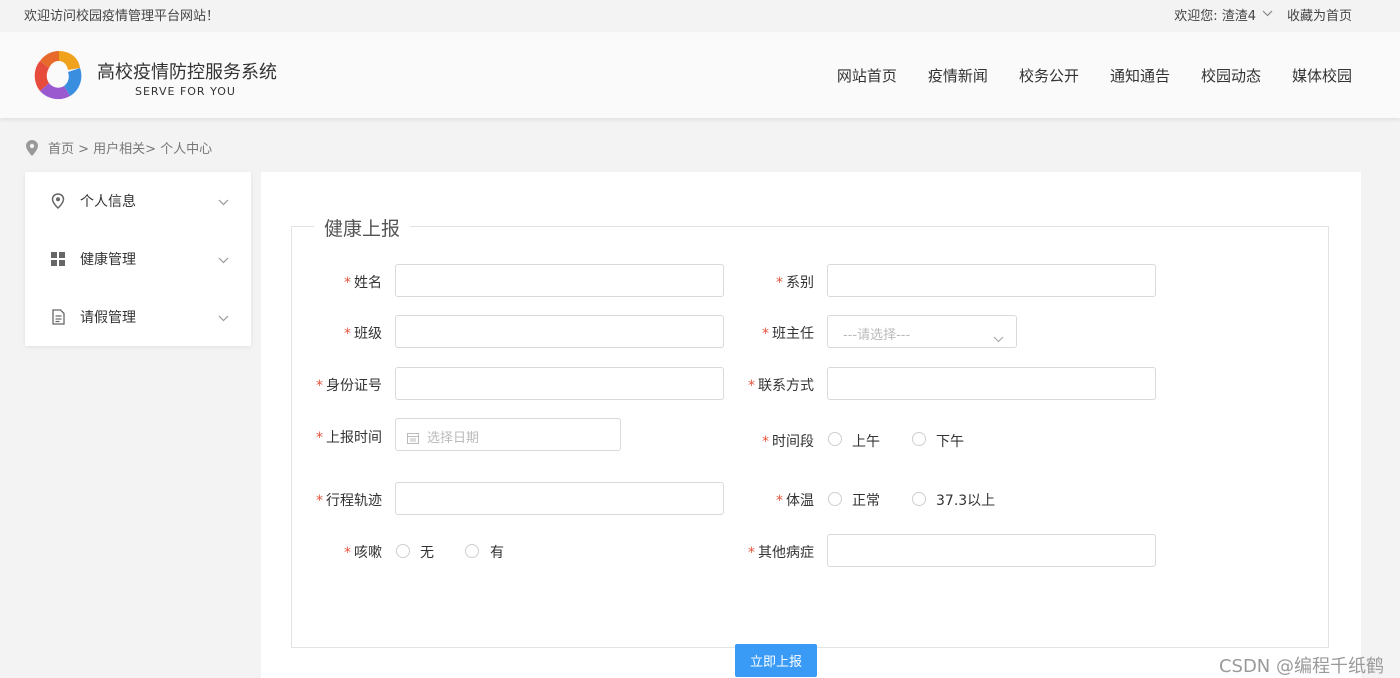  What do you see at coordinates (32, 147) in the screenshot?
I see `location-pin-icon` at bounding box center [32, 147].